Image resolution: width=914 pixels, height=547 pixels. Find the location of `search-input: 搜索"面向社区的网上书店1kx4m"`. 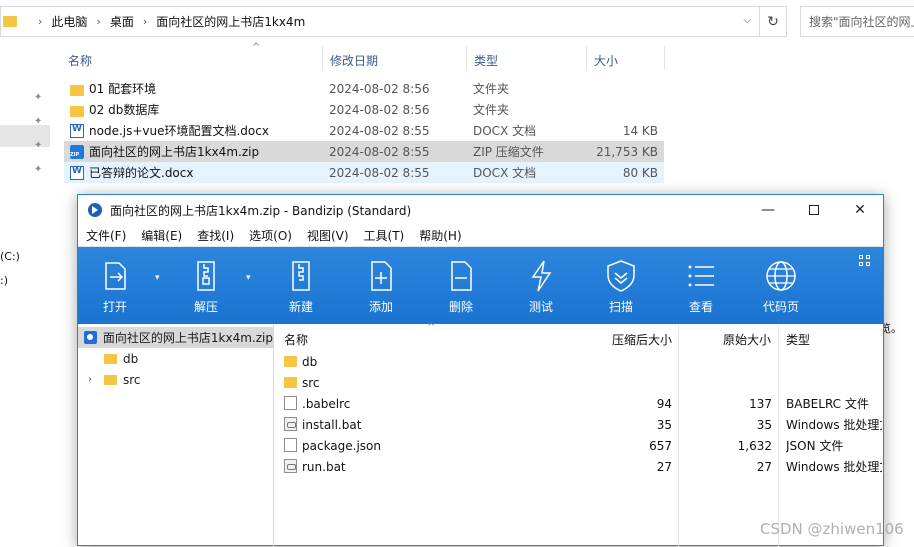

search-input: 搜索"面向社区的网上书店1kx4m" is located at coordinates (857, 21).